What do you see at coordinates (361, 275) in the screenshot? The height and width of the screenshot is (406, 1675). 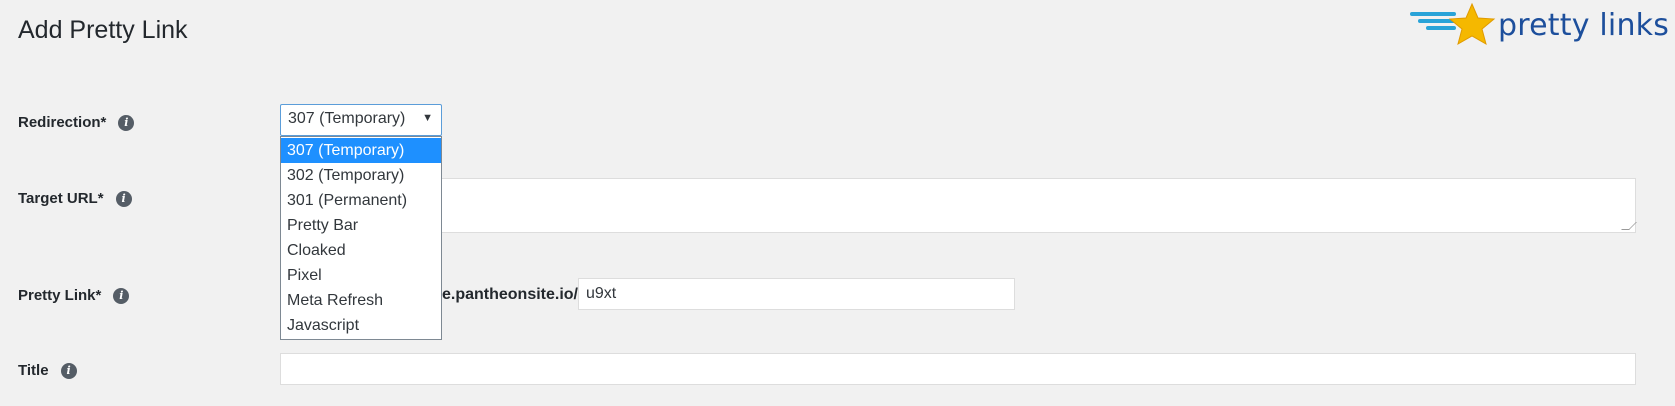 I see `redirection-option: Pixel` at bounding box center [361, 275].